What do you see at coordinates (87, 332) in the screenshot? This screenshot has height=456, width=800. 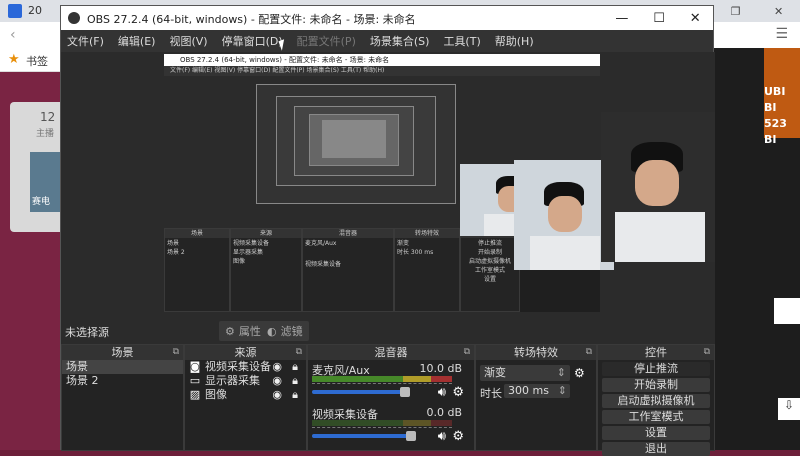 I see `no-source-selected-label: 未选择源` at bounding box center [87, 332].